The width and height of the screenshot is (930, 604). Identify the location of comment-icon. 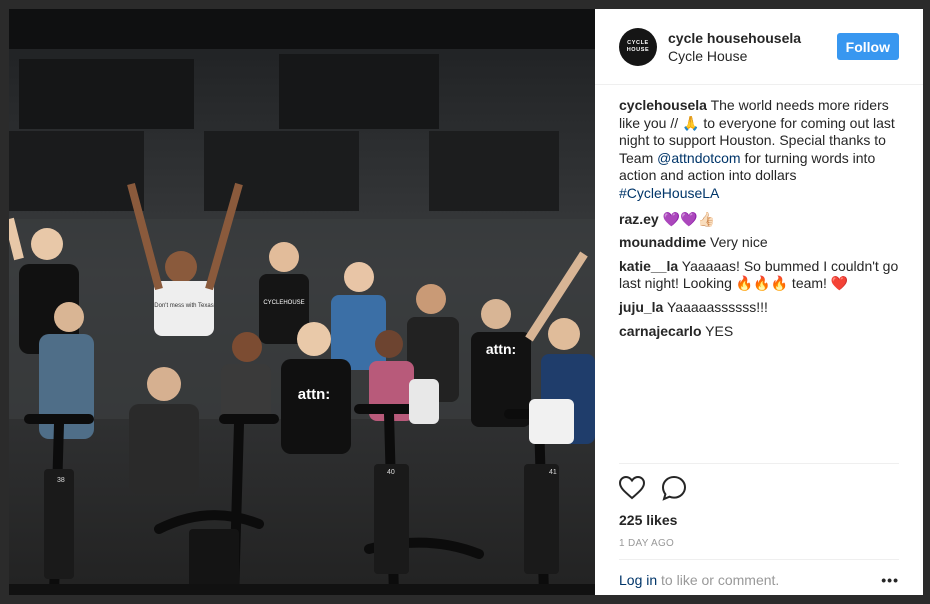
(674, 488).